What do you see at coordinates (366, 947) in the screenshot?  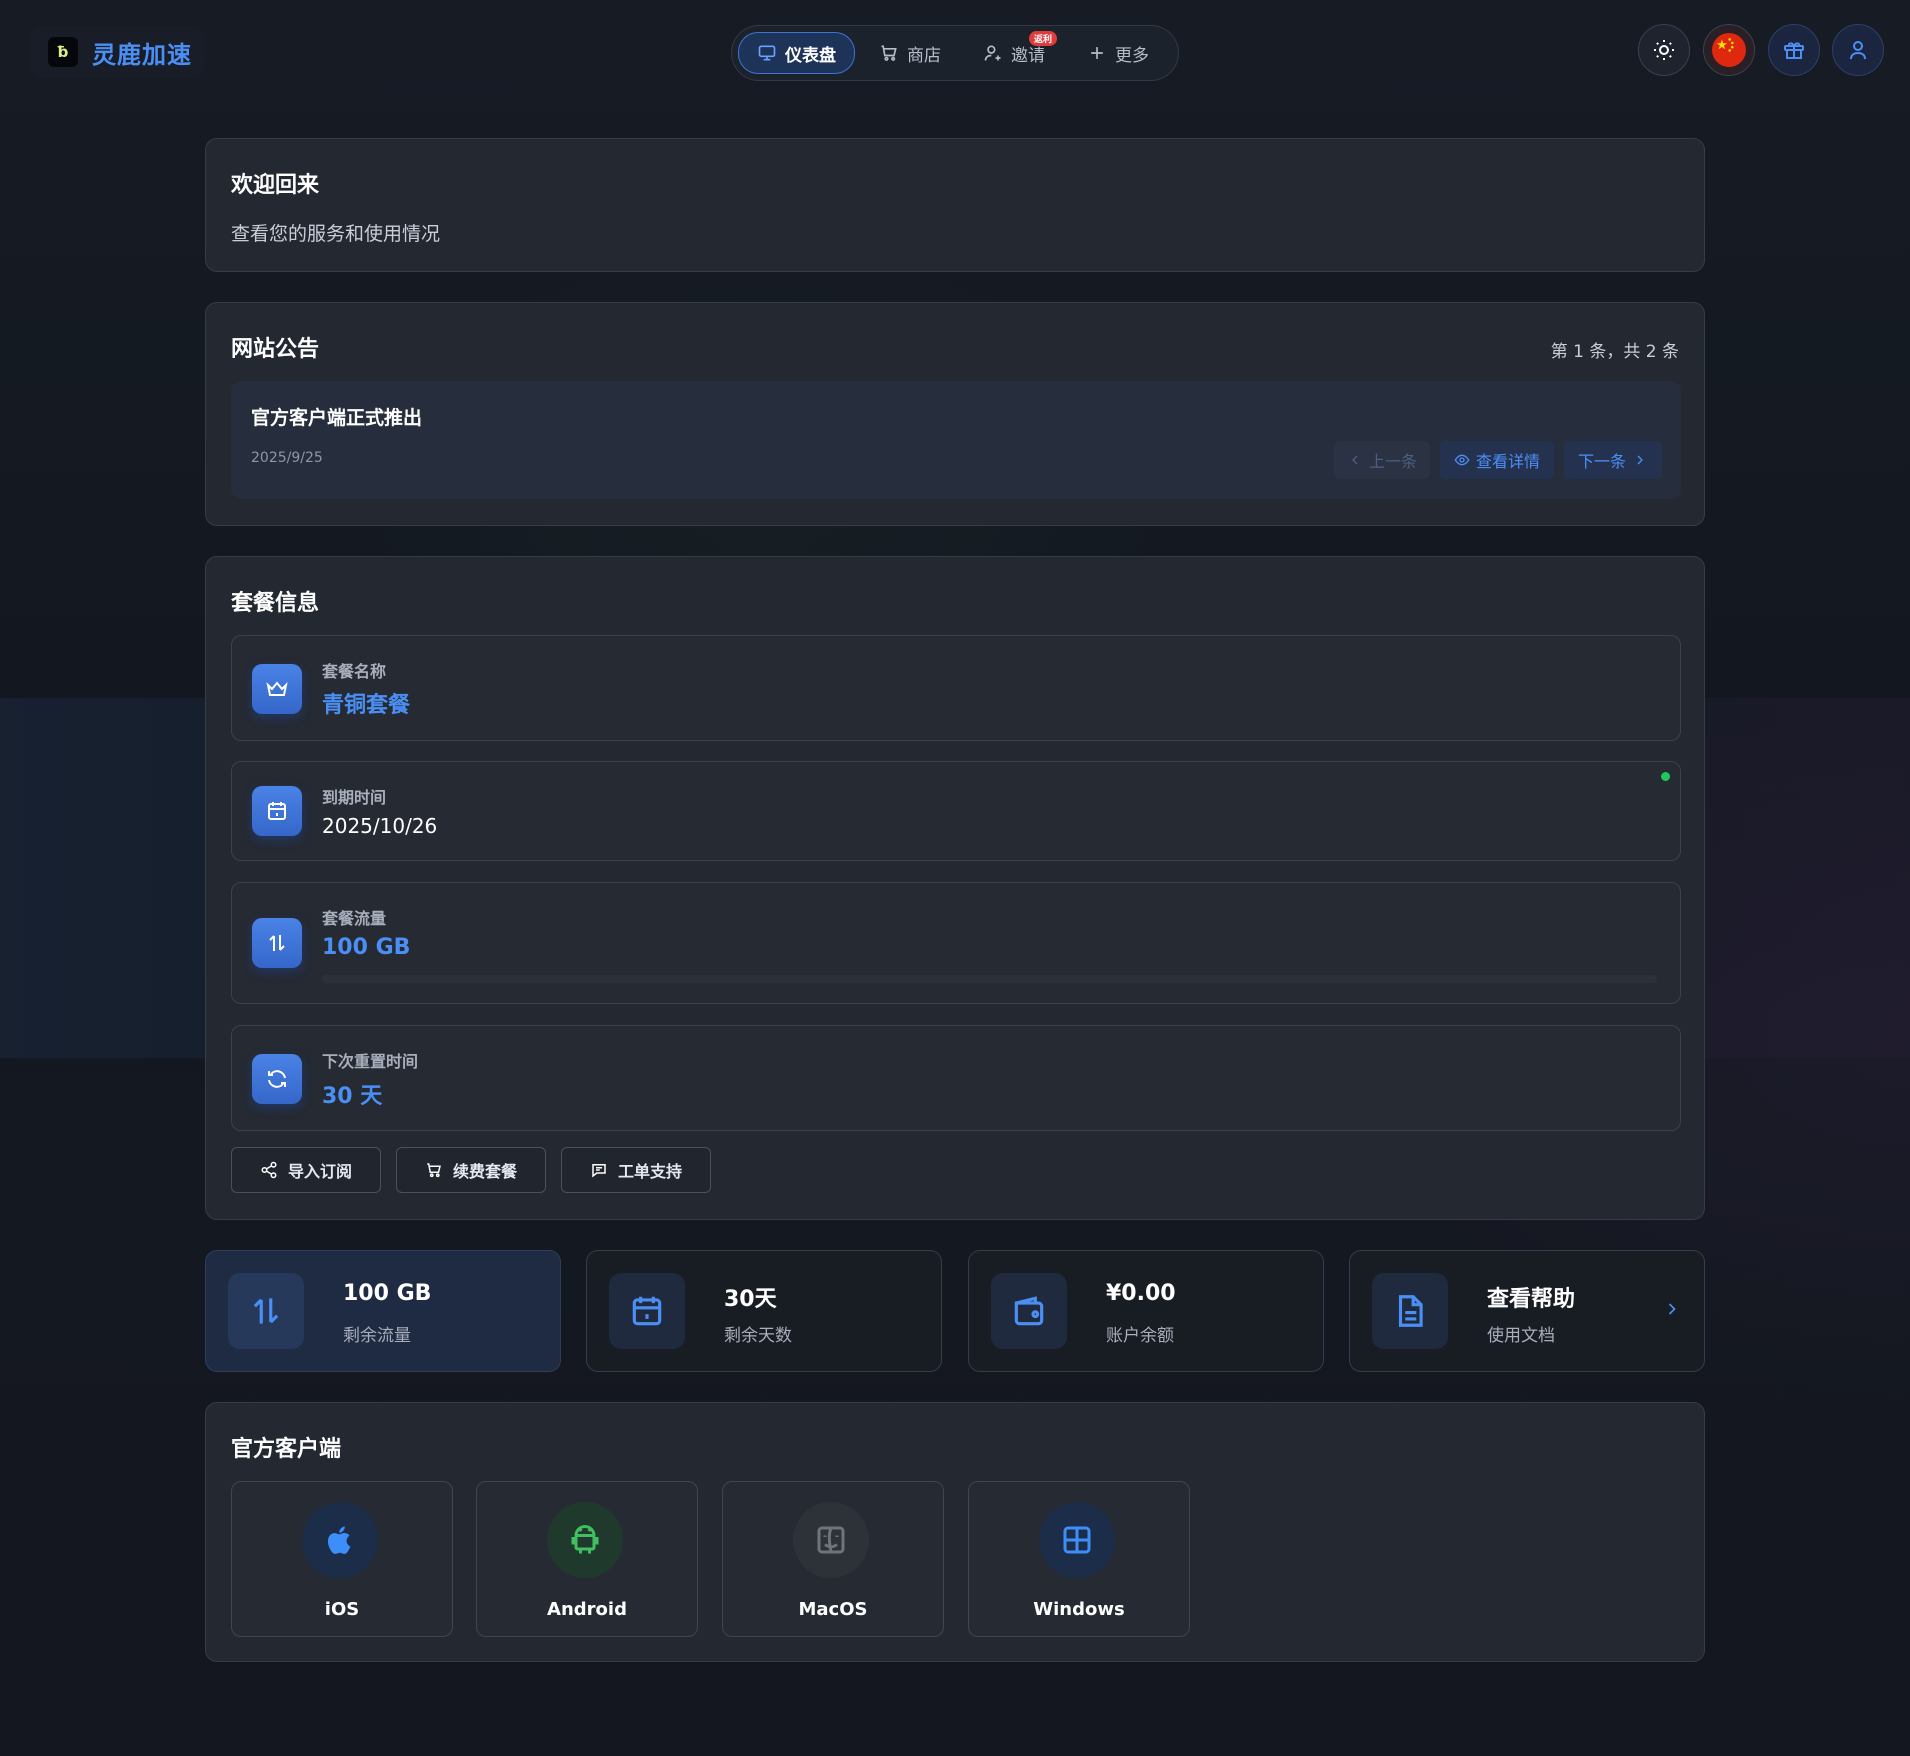 I see `traffic-value: 100 GB` at bounding box center [366, 947].